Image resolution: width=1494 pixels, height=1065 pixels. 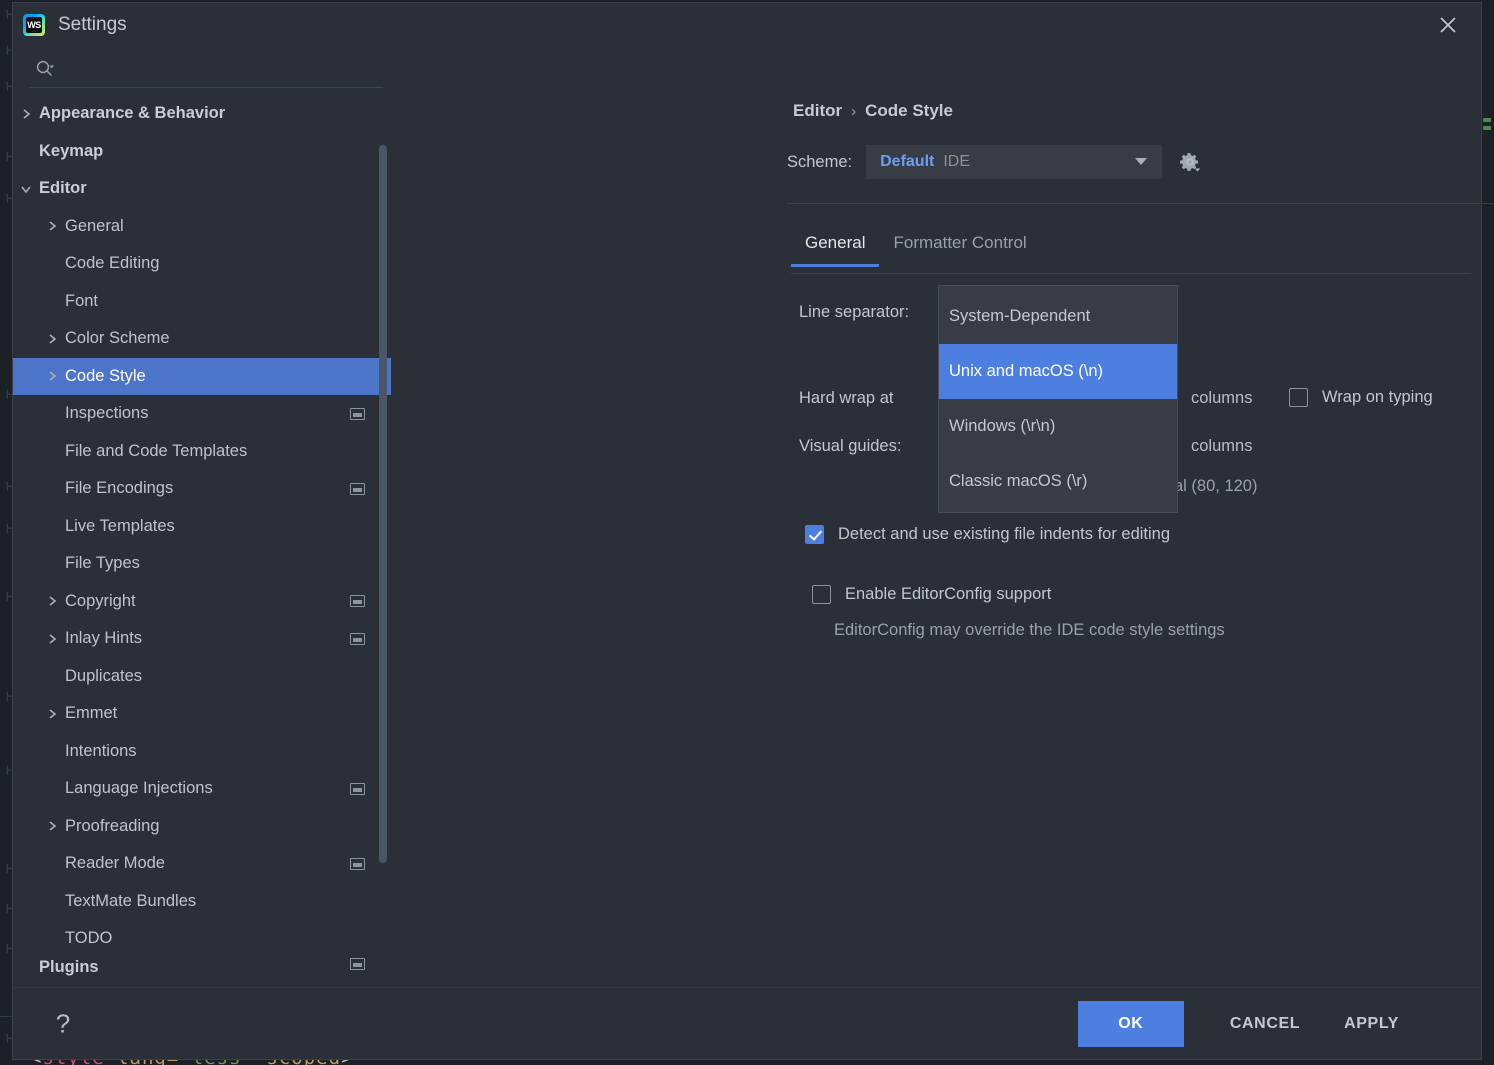 What do you see at coordinates (202, 189) in the screenshot?
I see `sidebar-item-editor: Editor` at bounding box center [202, 189].